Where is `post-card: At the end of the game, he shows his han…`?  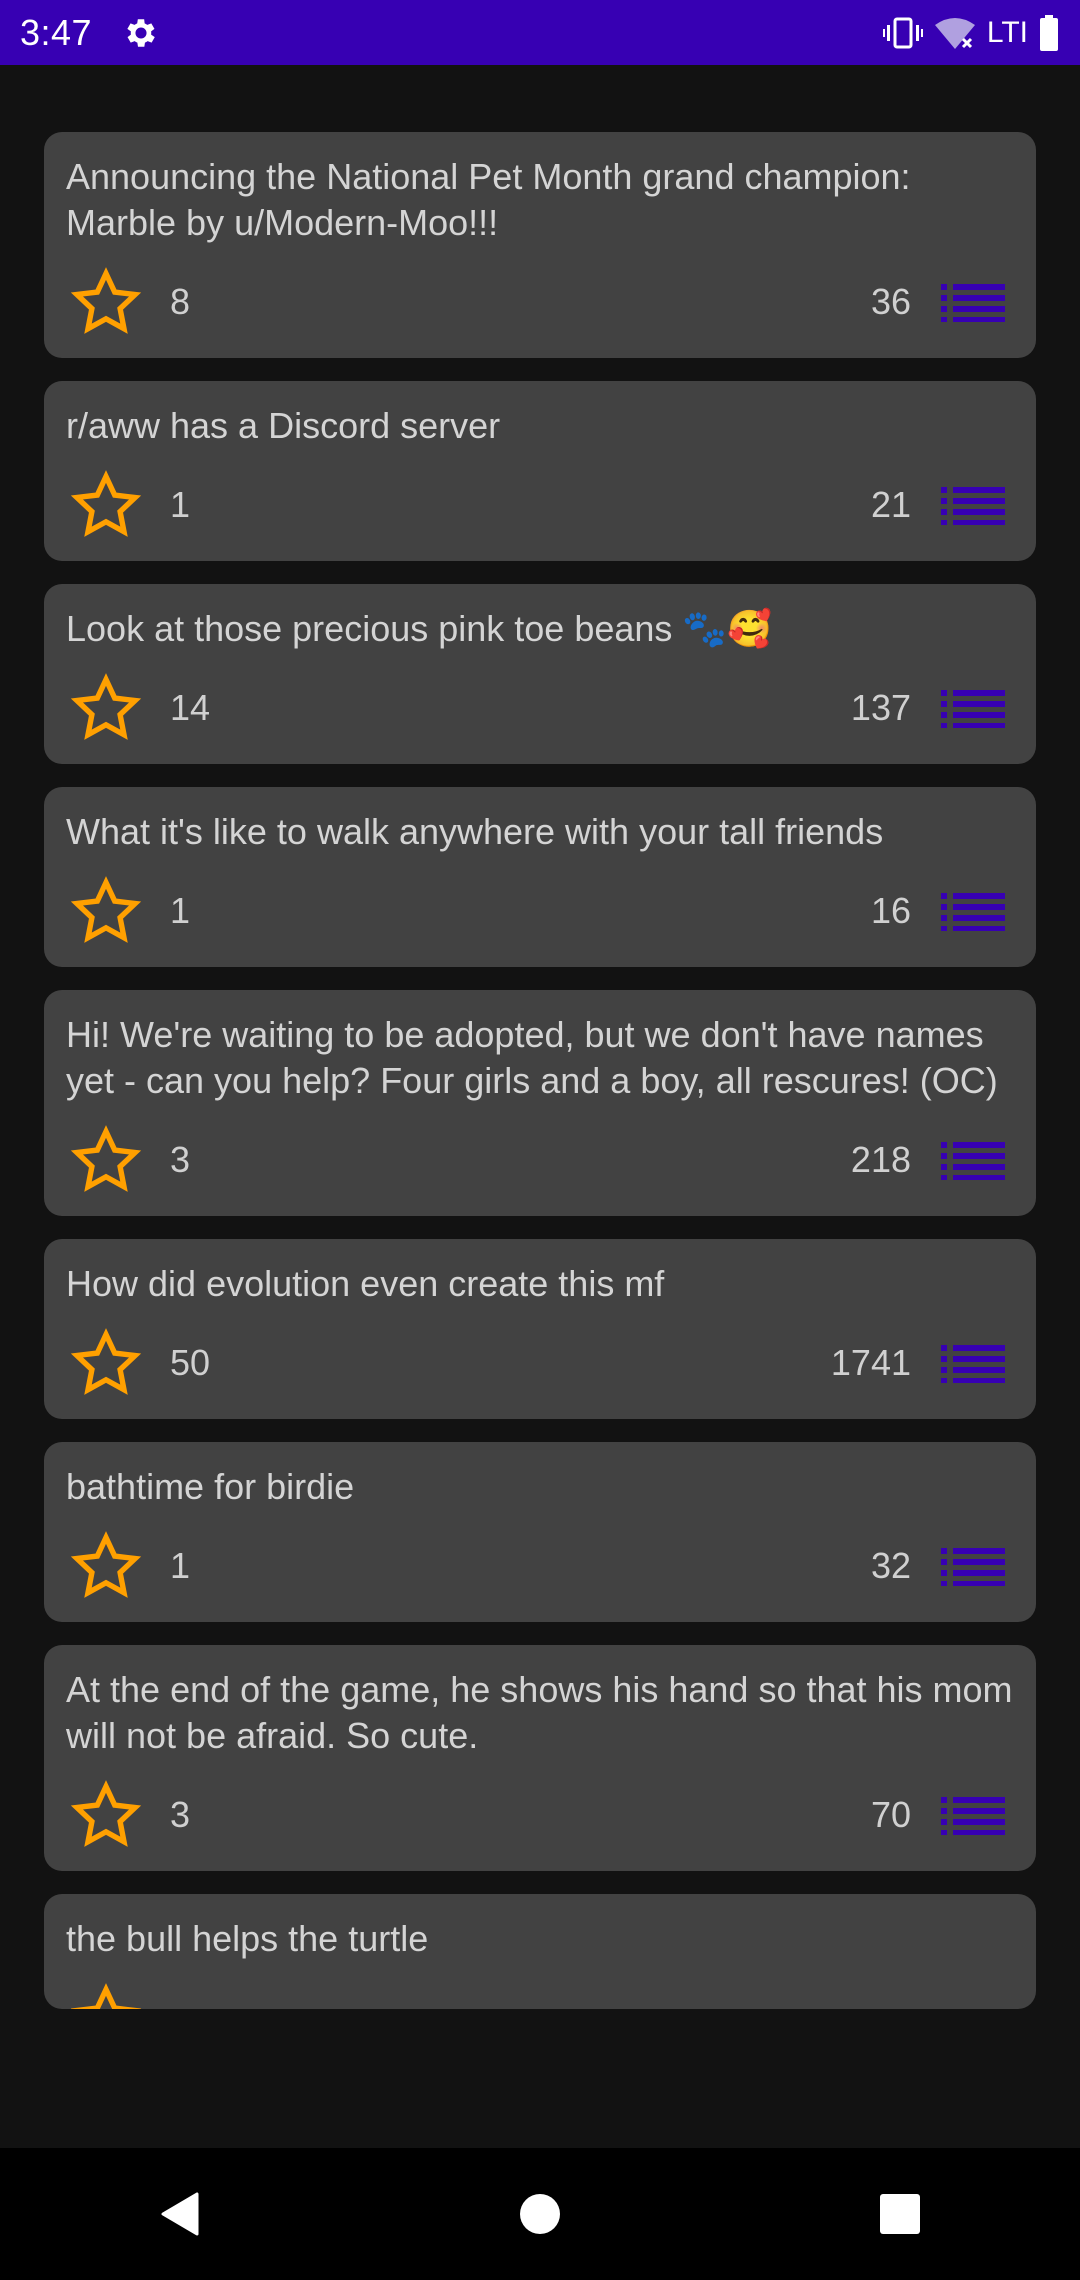
post-card: At the end of the game, he shows his han… is located at coordinates (540, 1758).